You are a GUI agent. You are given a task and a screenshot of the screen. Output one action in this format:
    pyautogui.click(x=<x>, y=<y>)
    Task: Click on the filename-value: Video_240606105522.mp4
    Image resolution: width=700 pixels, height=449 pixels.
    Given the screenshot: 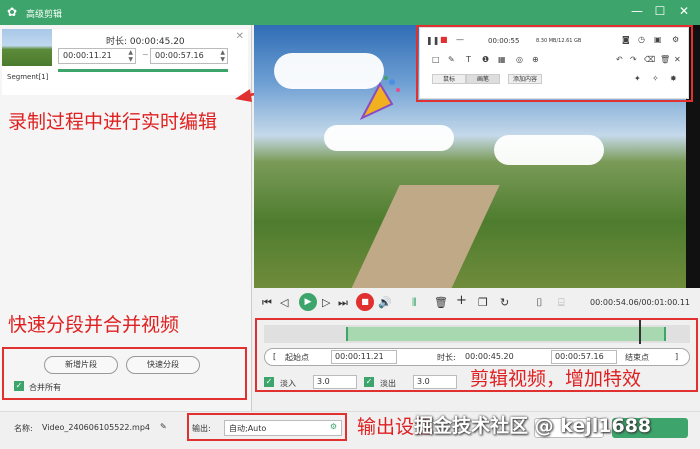 What is the action you would take?
    pyautogui.click(x=96, y=427)
    